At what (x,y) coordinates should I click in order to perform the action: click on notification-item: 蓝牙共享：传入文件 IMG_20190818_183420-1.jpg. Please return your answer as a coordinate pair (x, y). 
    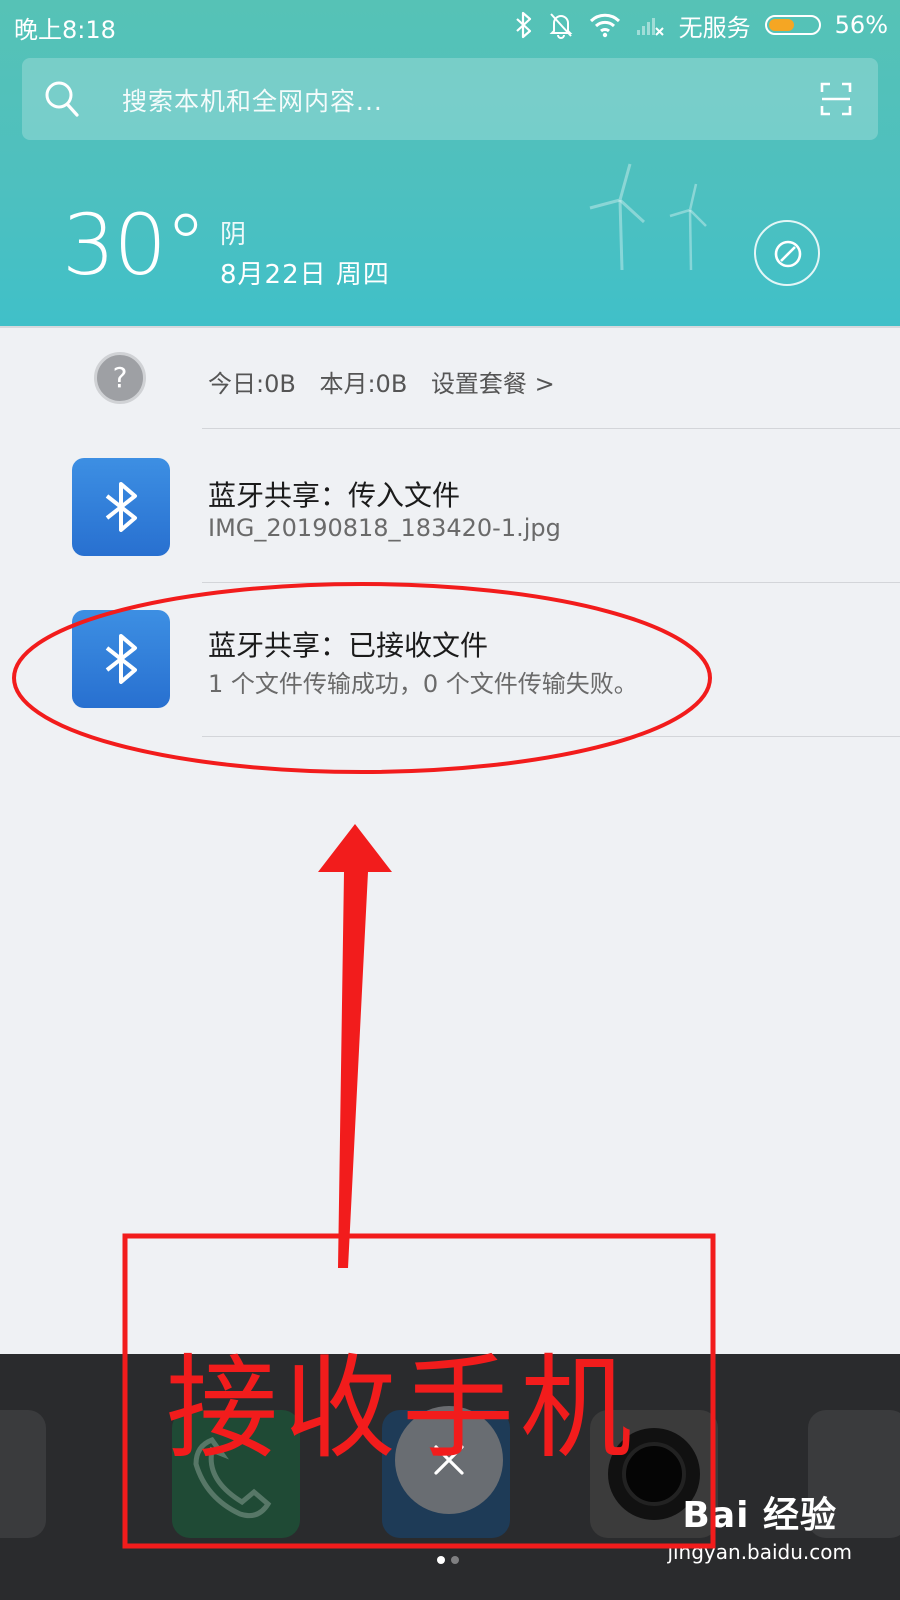
    Looking at the image, I should click on (450, 506).